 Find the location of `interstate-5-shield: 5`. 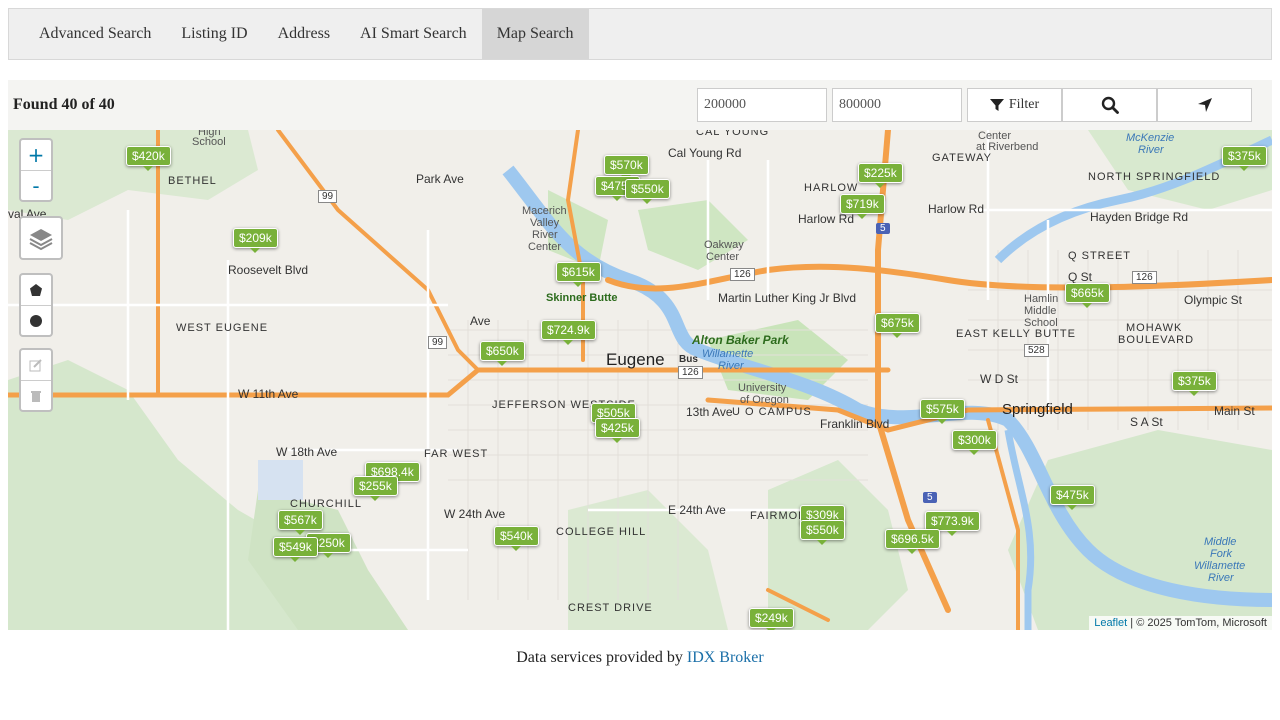

interstate-5-shield: 5 is located at coordinates (883, 228).